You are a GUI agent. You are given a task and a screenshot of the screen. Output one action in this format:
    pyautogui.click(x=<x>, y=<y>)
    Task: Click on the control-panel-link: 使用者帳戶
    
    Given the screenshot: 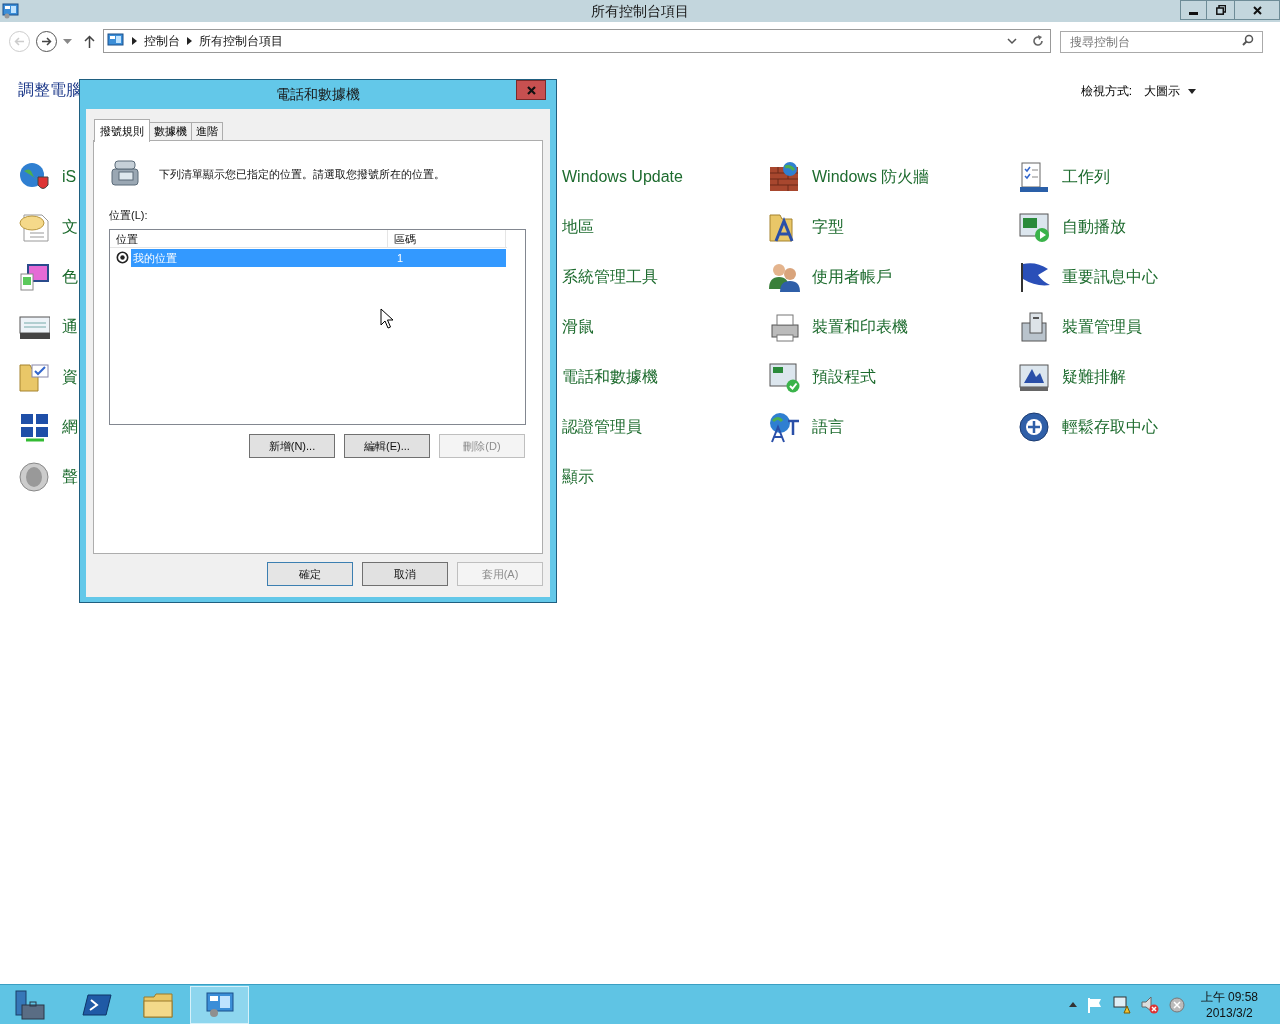 What is the action you would take?
    pyautogui.click(x=852, y=277)
    